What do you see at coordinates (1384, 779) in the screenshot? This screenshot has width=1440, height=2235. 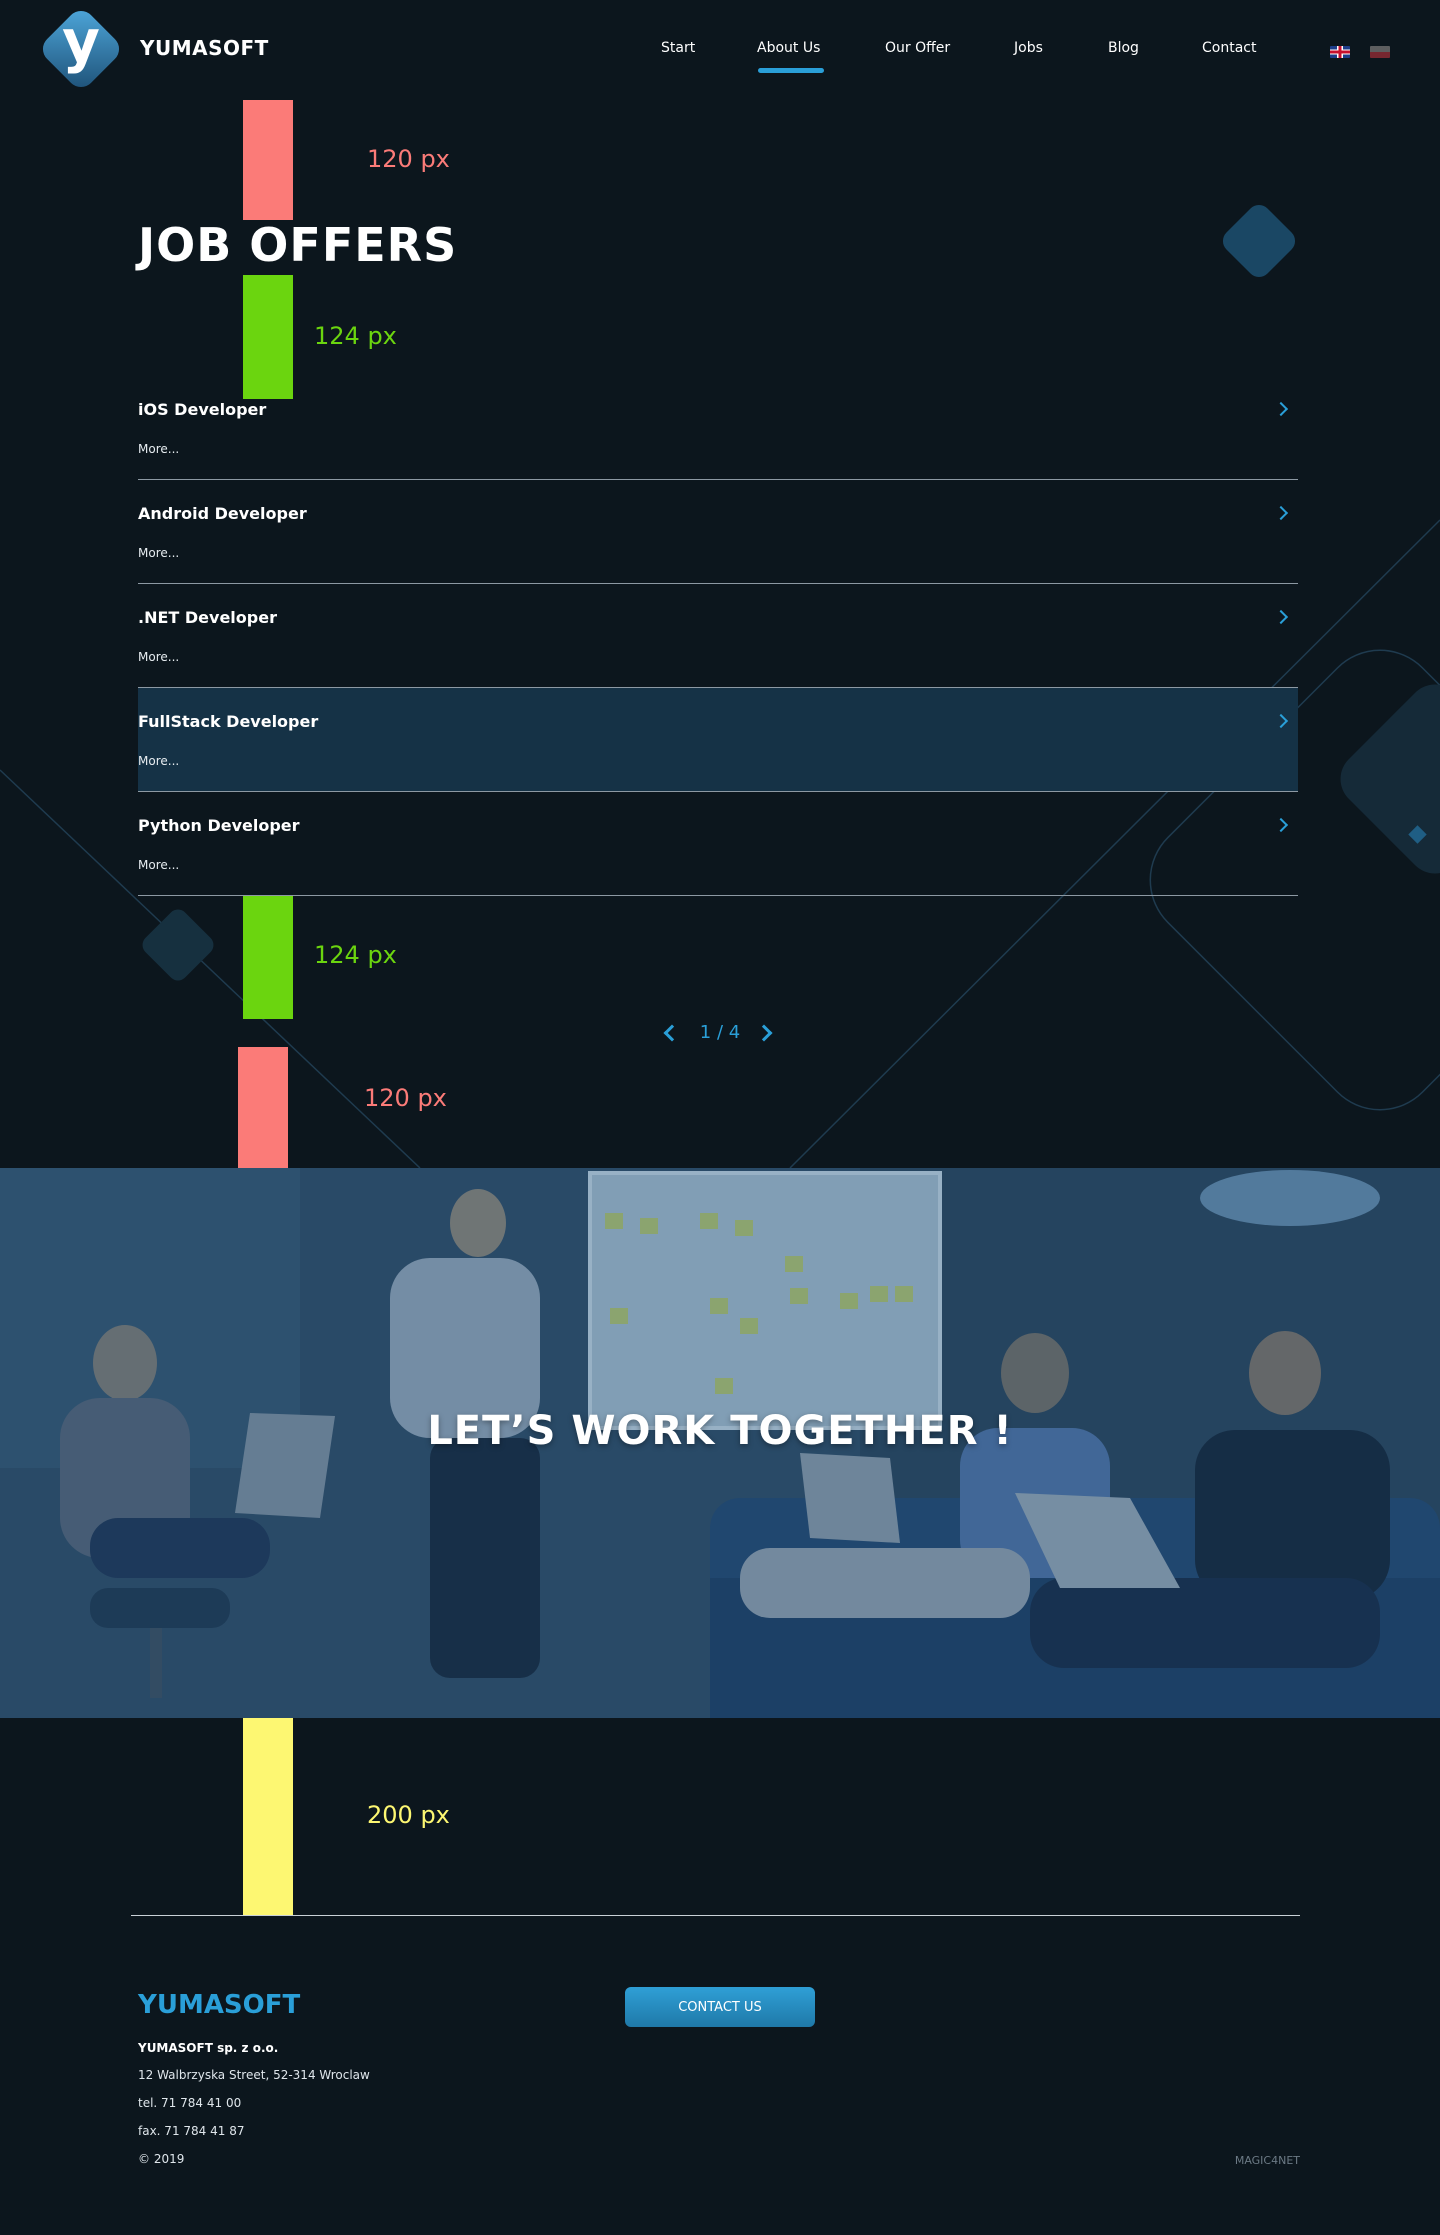 I see `decor-diamond-right` at bounding box center [1384, 779].